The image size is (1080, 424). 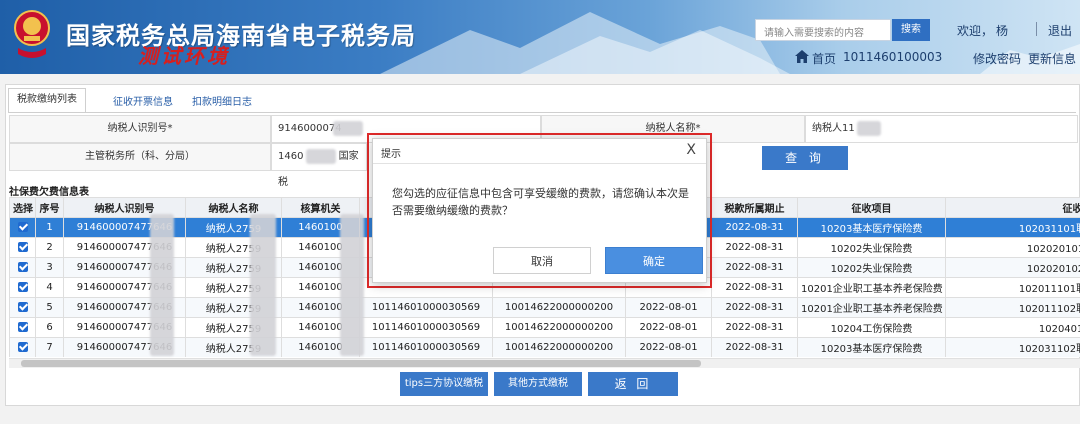 What do you see at coordinates (542, 260) in the screenshot?
I see `cancel-button: 取消` at bounding box center [542, 260].